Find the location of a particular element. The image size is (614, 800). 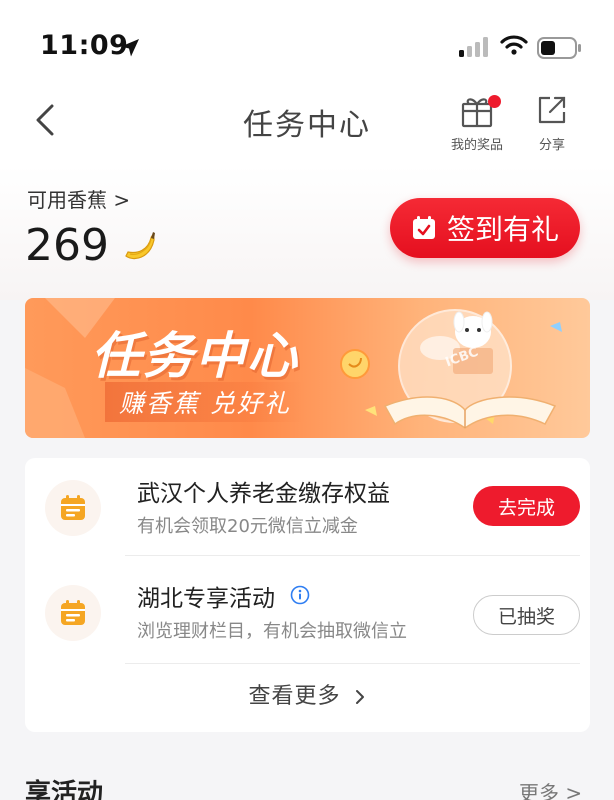

info-icon is located at coordinates (300, 598).